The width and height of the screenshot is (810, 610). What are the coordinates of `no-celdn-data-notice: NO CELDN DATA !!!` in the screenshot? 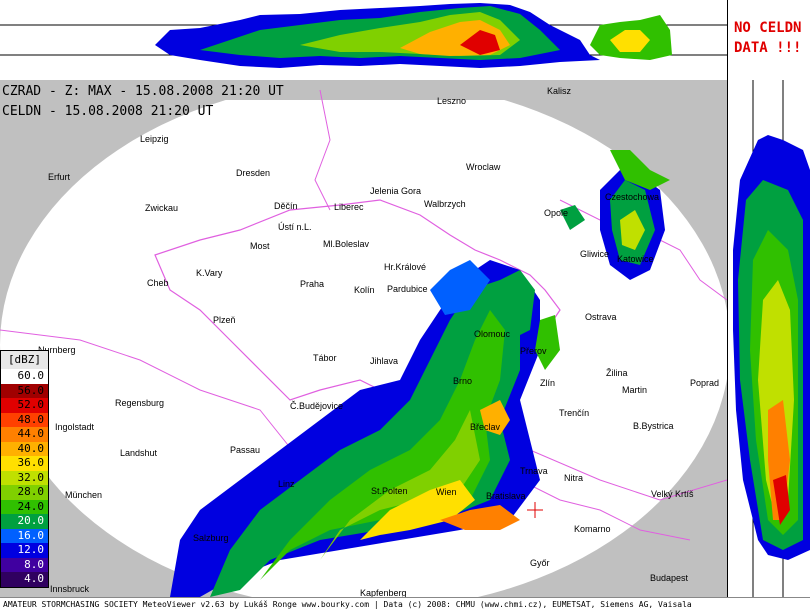 It's located at (768, 40).